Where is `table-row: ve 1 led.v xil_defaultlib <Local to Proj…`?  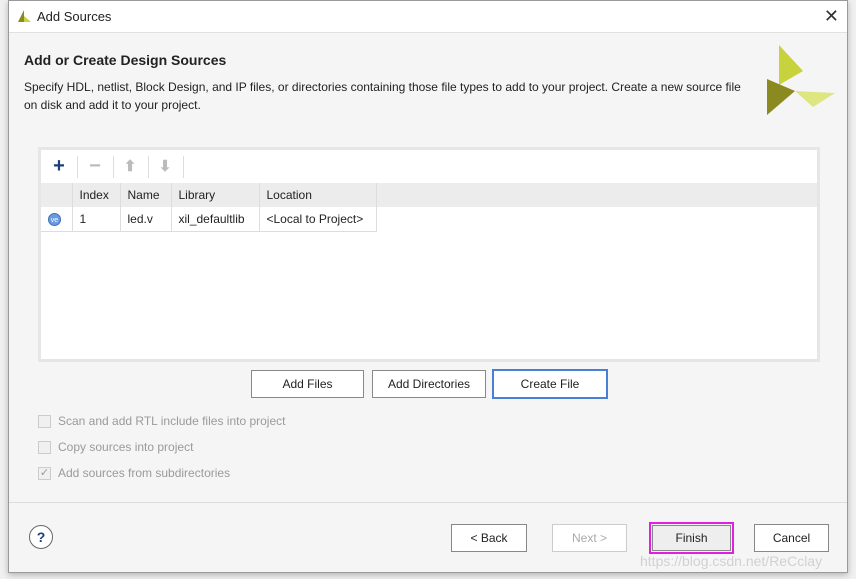
table-row: ve 1 led.v xil_defaultlib <Local to Proj… is located at coordinates (209, 219).